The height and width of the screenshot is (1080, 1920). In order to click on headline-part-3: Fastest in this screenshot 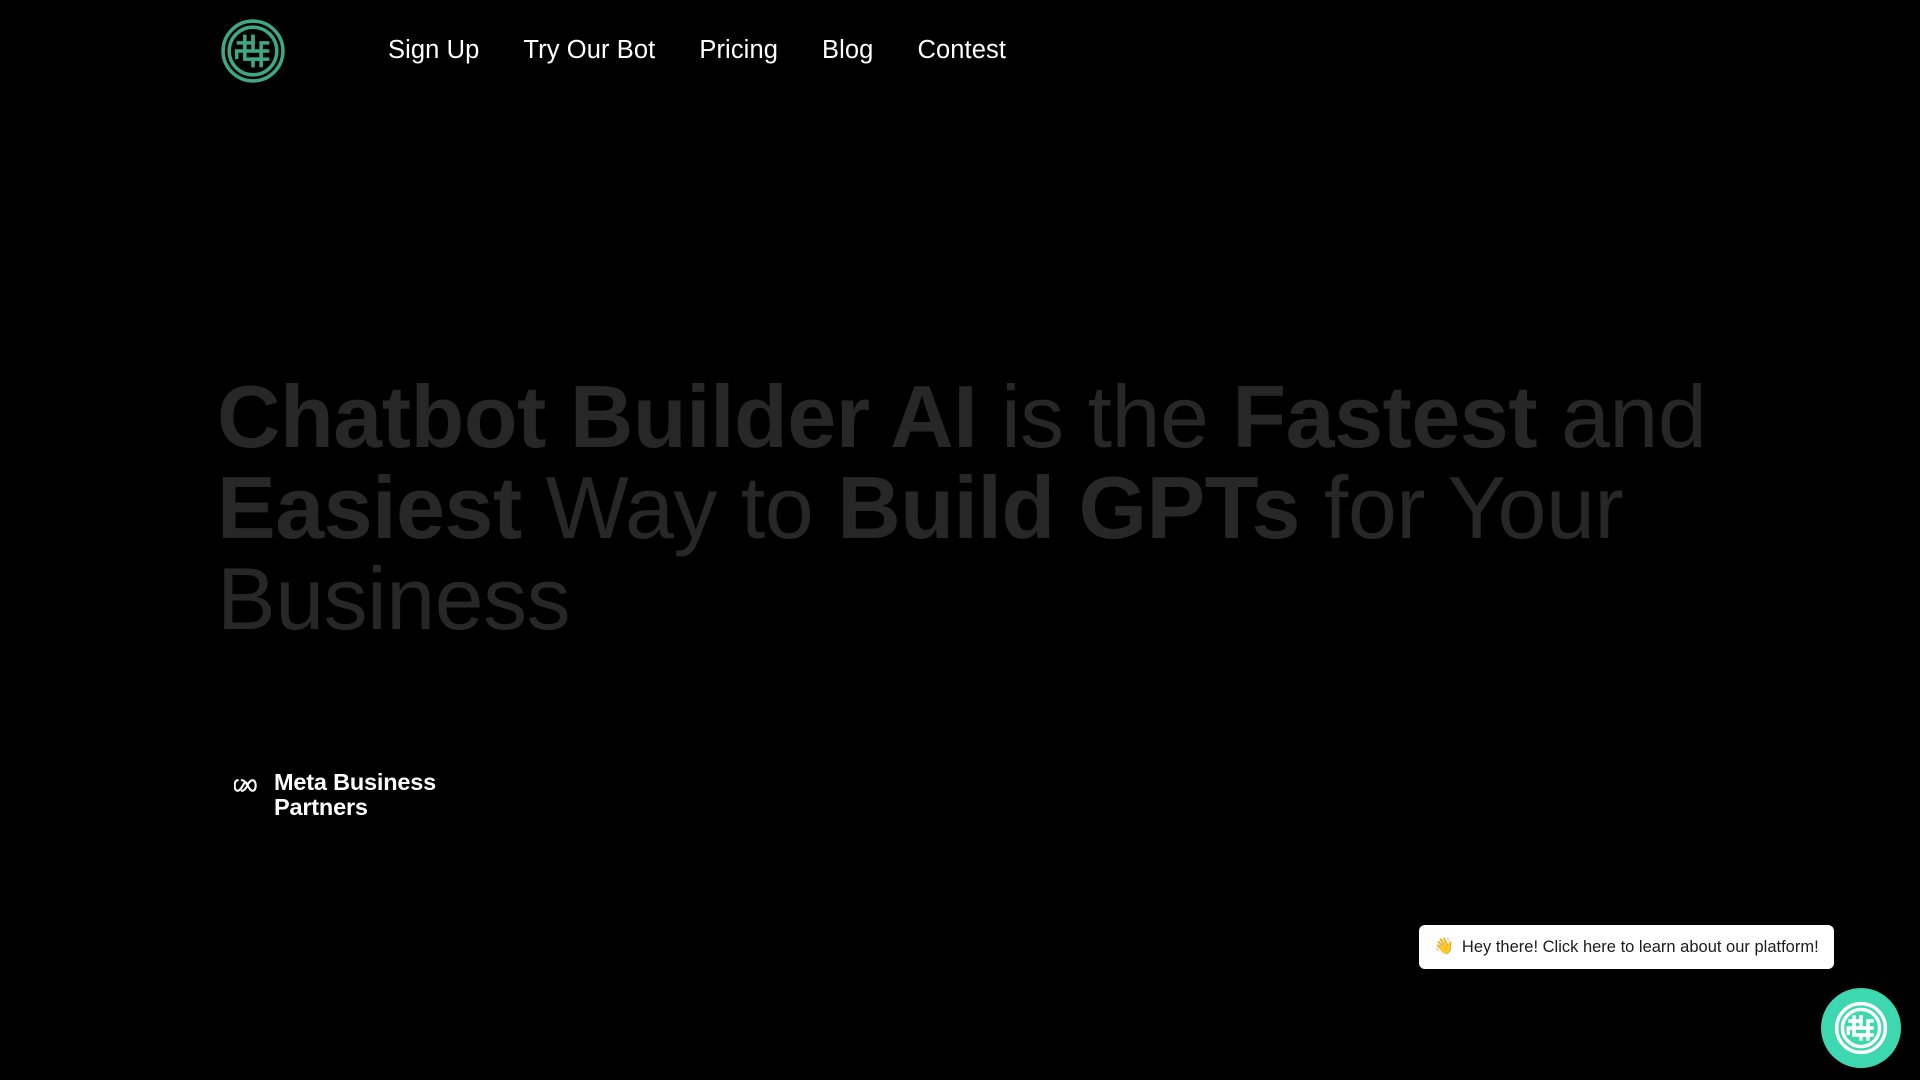, I will do `click(1385, 416)`.